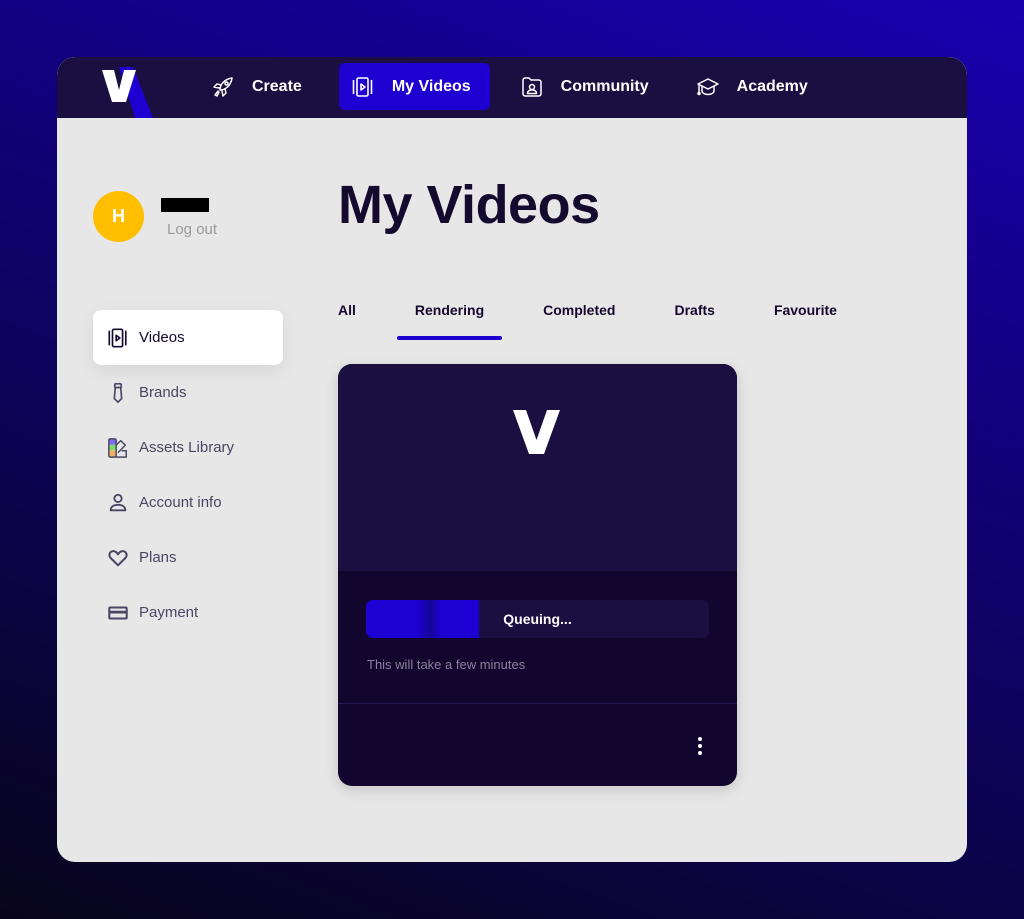 The height and width of the screenshot is (919, 1024). I want to click on more-vertical-icon, so click(700, 739).